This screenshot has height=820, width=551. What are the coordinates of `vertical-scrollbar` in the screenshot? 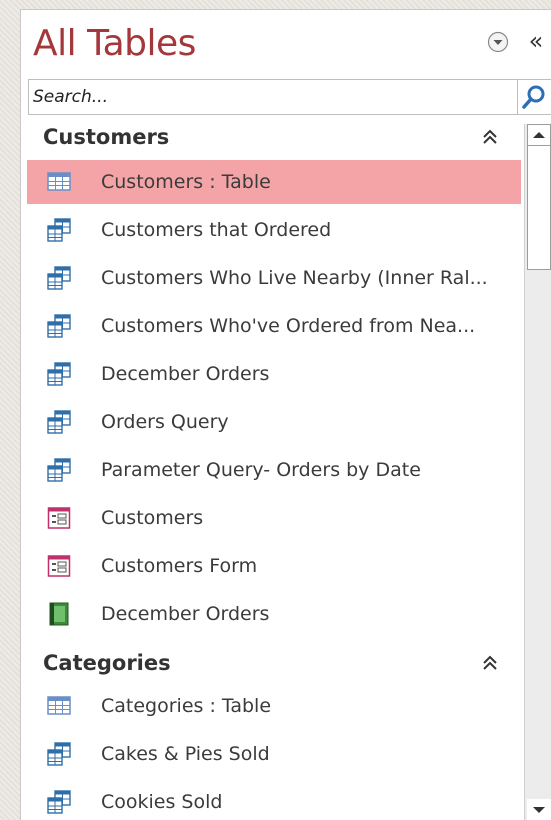 It's located at (537, 472).